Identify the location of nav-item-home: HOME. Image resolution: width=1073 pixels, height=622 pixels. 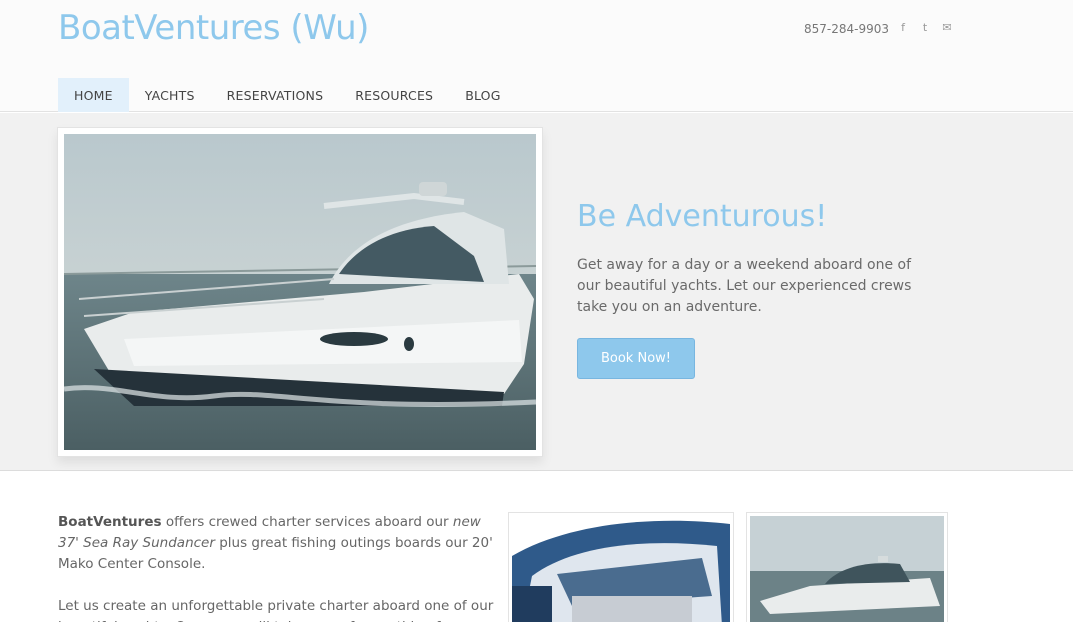
(93, 95).